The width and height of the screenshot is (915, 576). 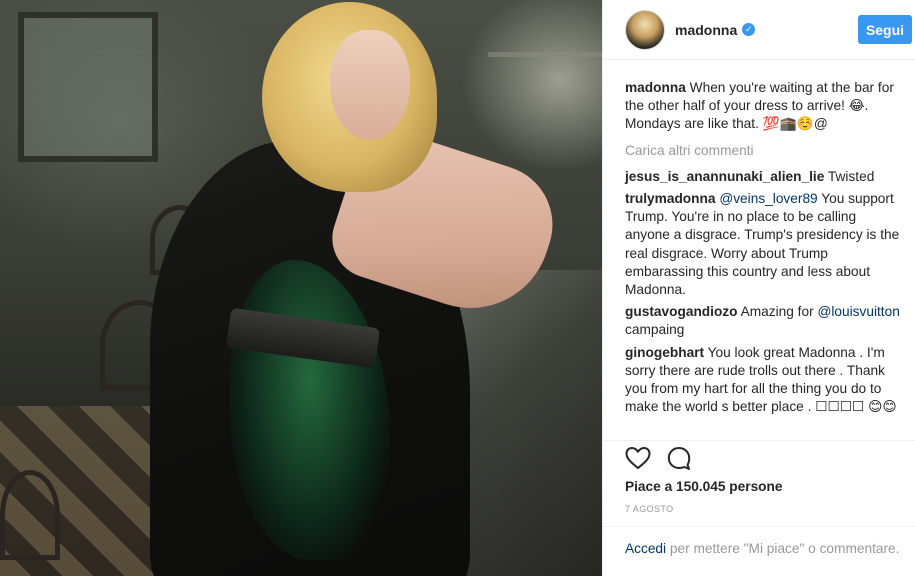 What do you see at coordinates (779, 312) in the screenshot?
I see `comment-text: Amazing for` at bounding box center [779, 312].